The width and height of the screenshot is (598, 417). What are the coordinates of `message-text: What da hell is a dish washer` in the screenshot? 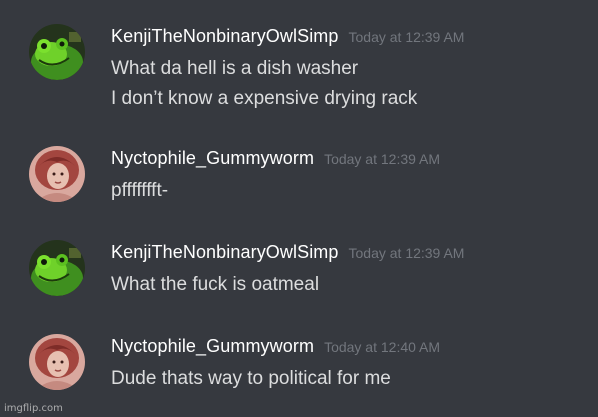 It's located at (235, 68).